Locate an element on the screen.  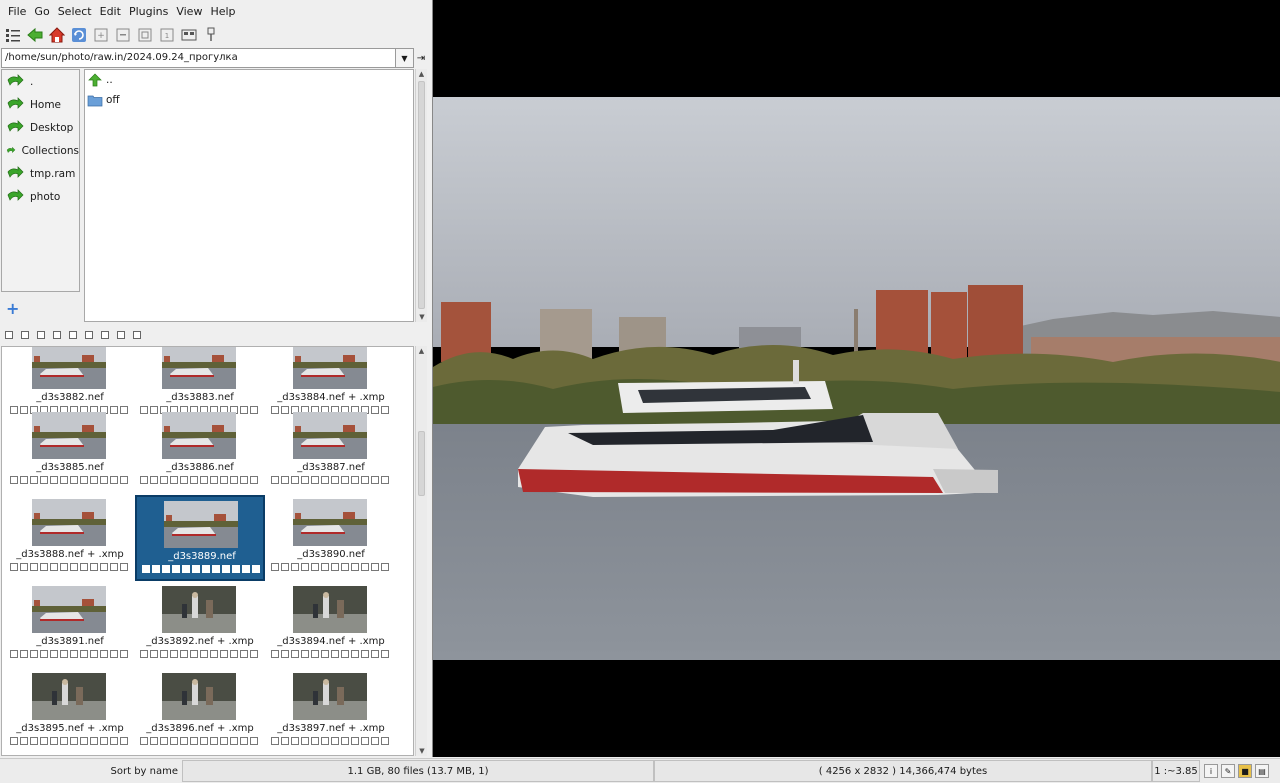
menu-view: View is located at coordinates (189, 11).